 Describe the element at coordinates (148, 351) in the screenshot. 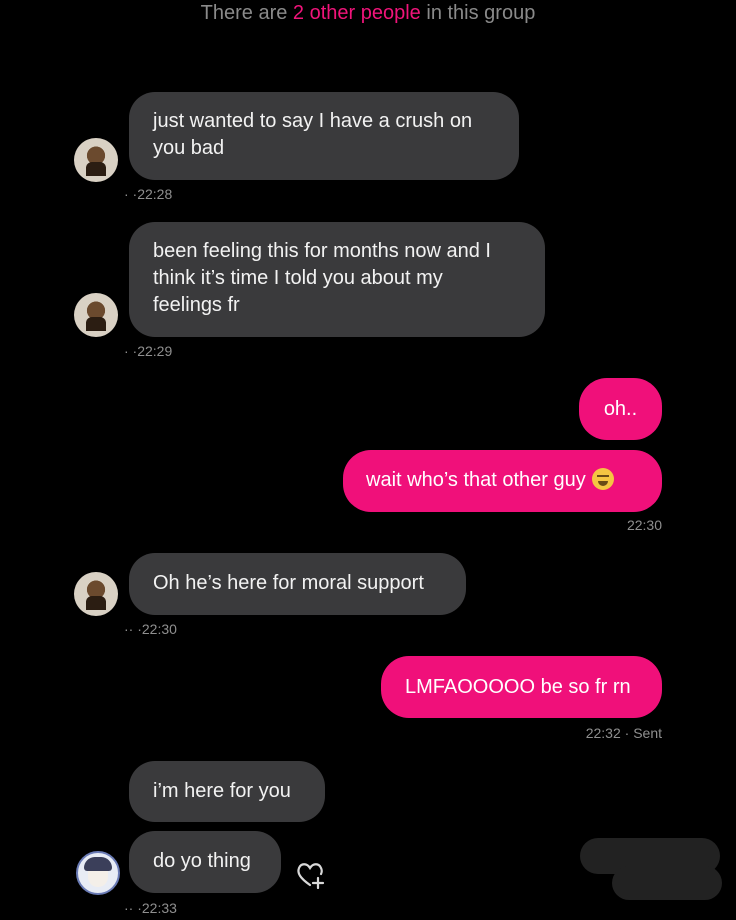

I see `message-timestamp: · ·22:29` at that location.